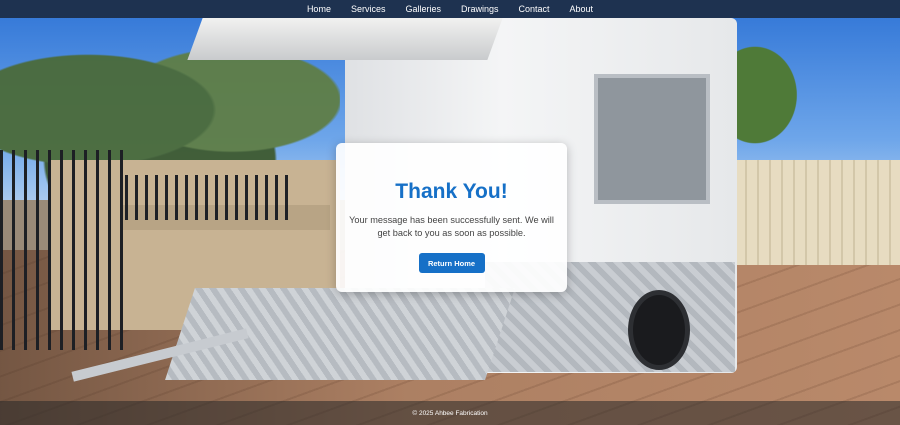  Describe the element at coordinates (451, 263) in the screenshot. I see `return-home-button: Return Home` at that location.